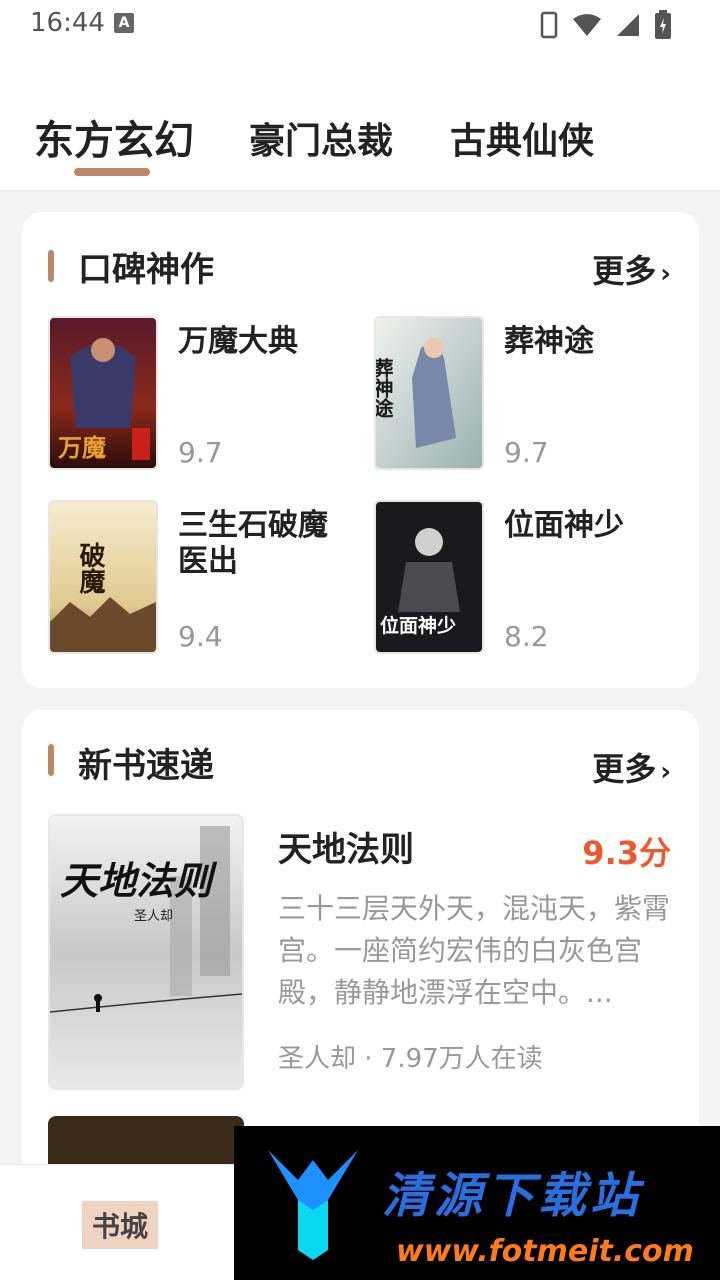  I want to click on section-title: 口碑神作, so click(146, 270).